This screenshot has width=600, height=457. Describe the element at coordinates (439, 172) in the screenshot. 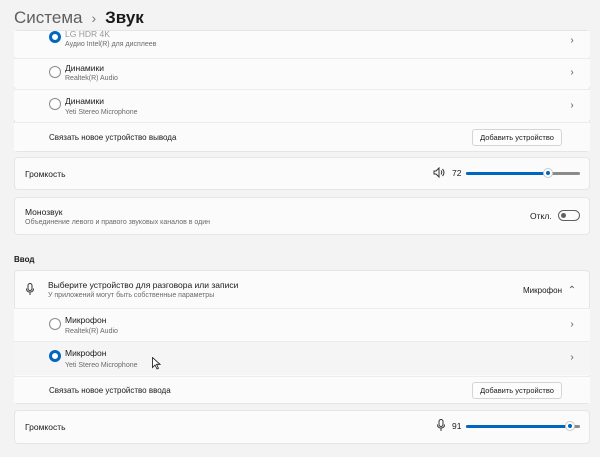

I see `speaker-icon` at that location.